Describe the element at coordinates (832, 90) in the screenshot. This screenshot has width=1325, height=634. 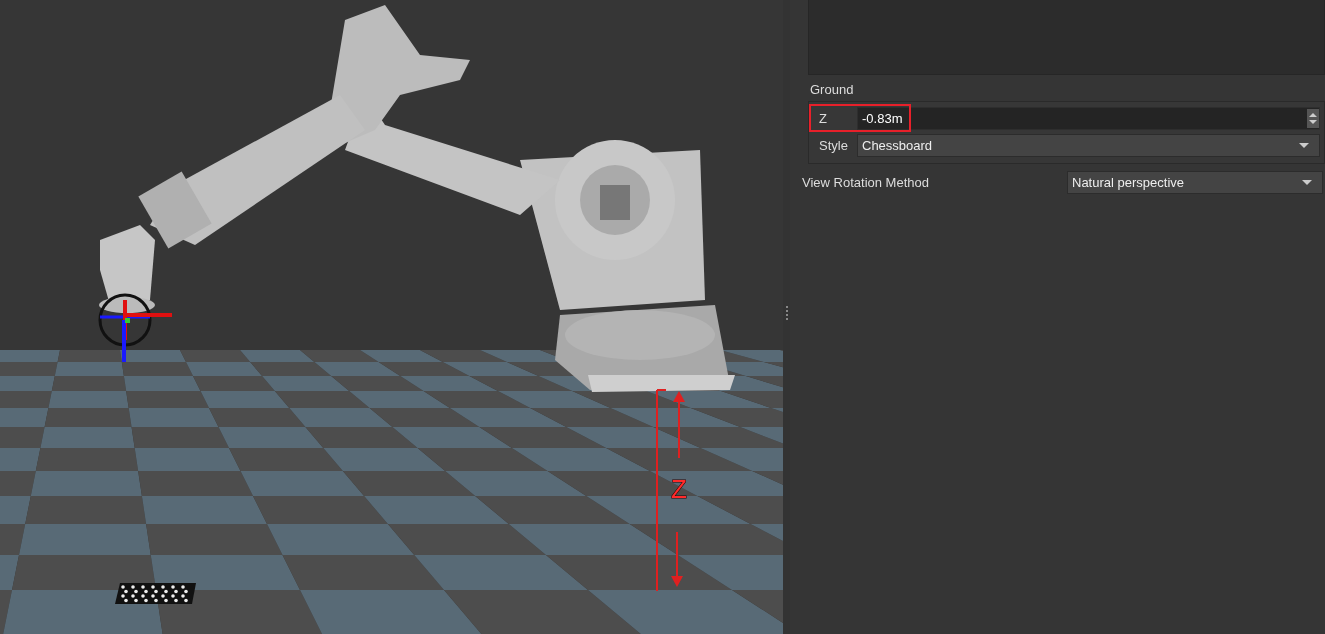
I see `group-title: Ground` at that location.